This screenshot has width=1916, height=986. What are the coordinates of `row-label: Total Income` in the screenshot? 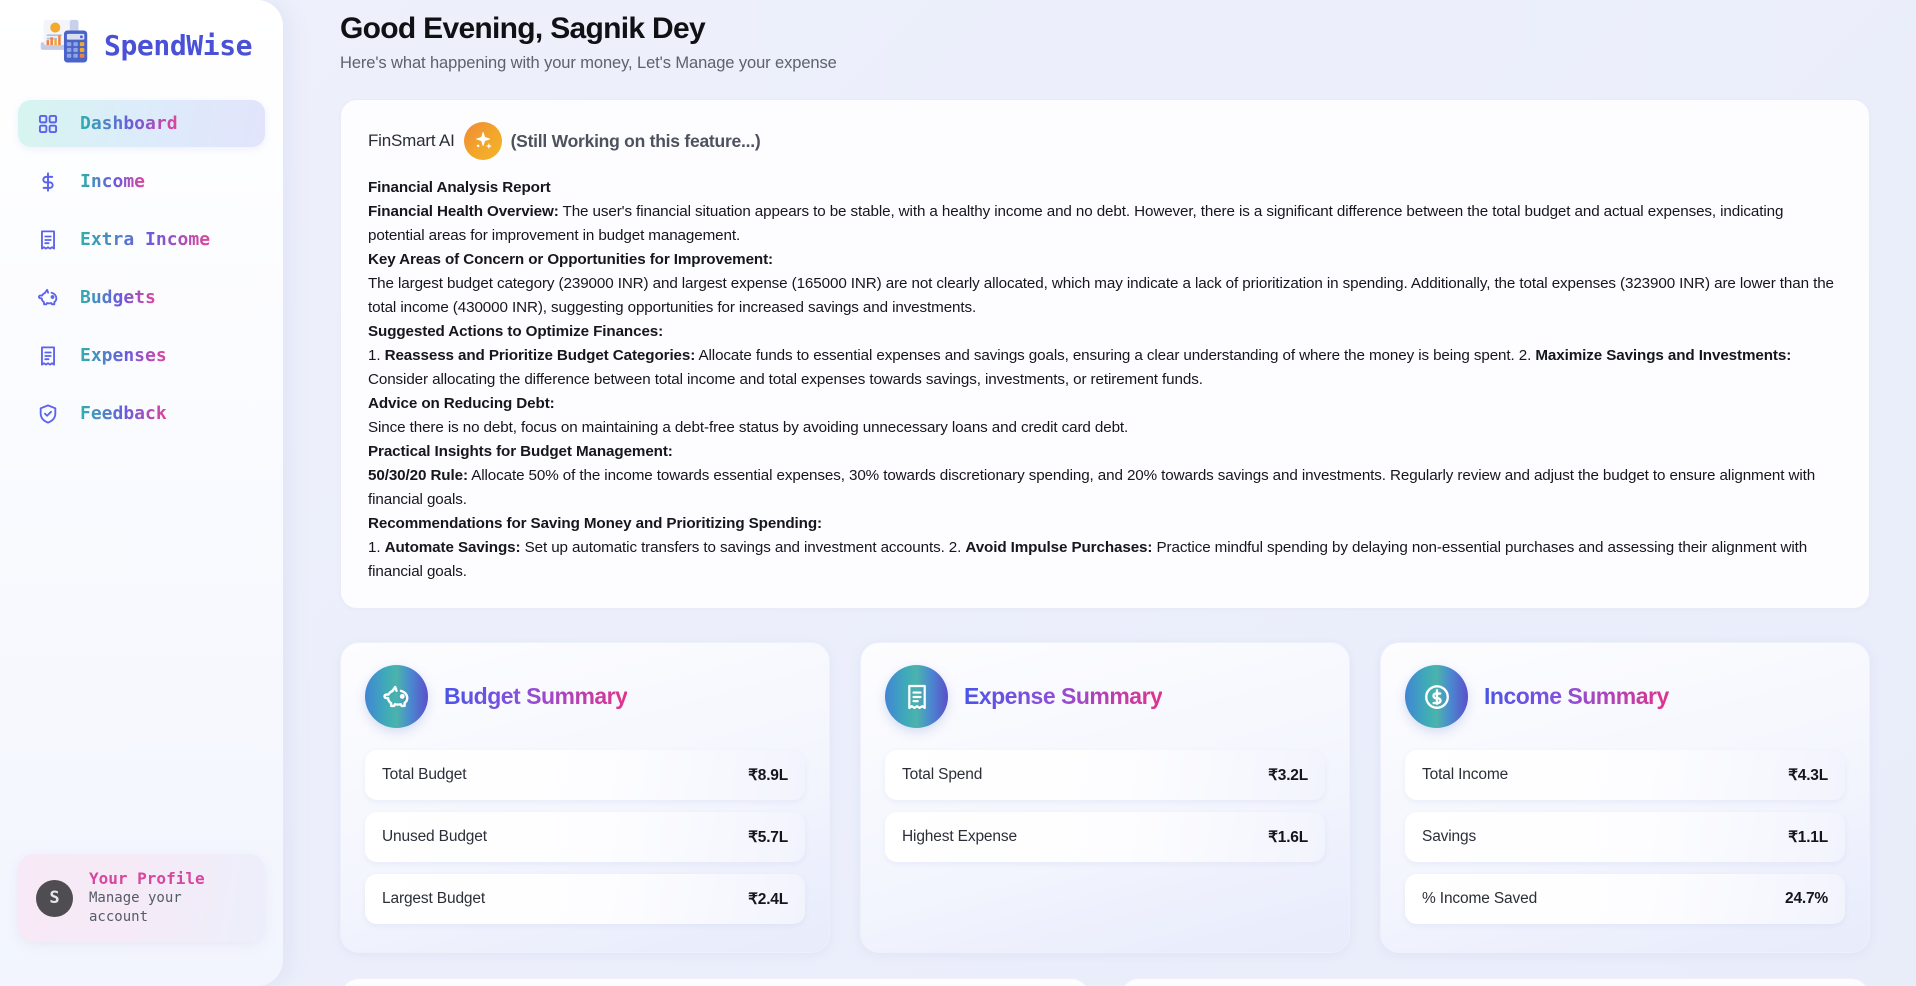 It's located at (1465, 774).